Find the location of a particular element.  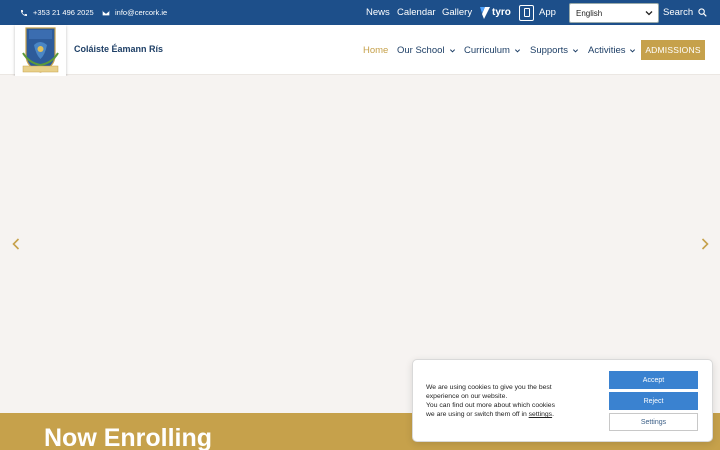

tyro-label: tyro is located at coordinates (501, 12).